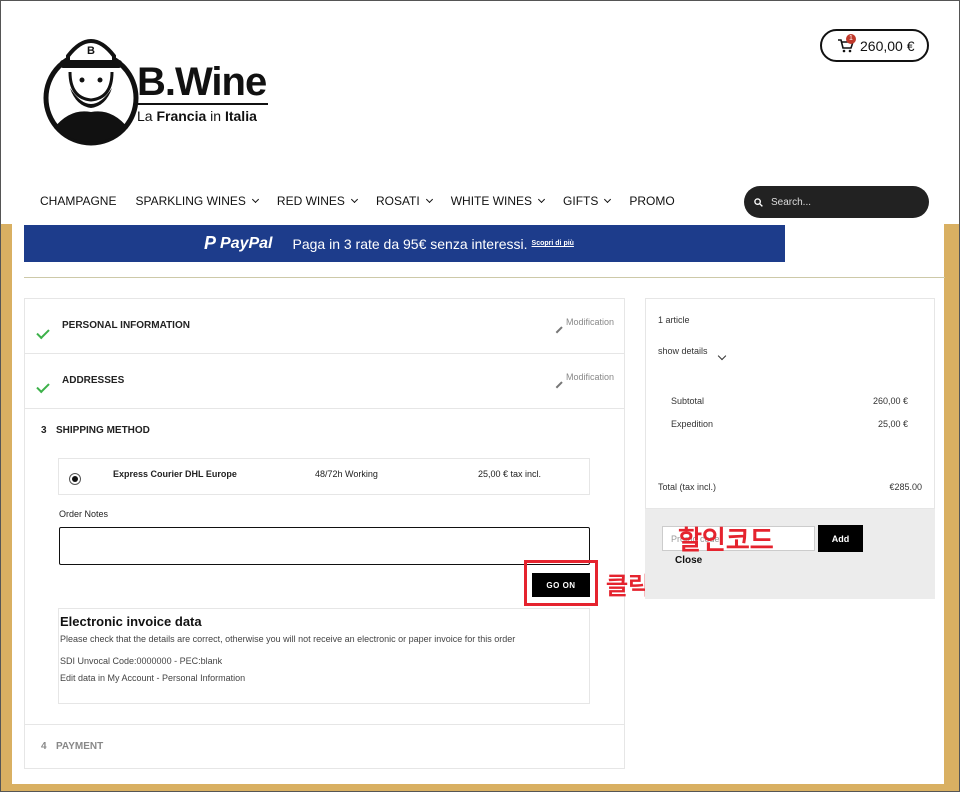 This screenshot has width=960, height=792. Describe the element at coordinates (210, 243) in the screenshot. I see `paypal-p-icon: P` at that location.